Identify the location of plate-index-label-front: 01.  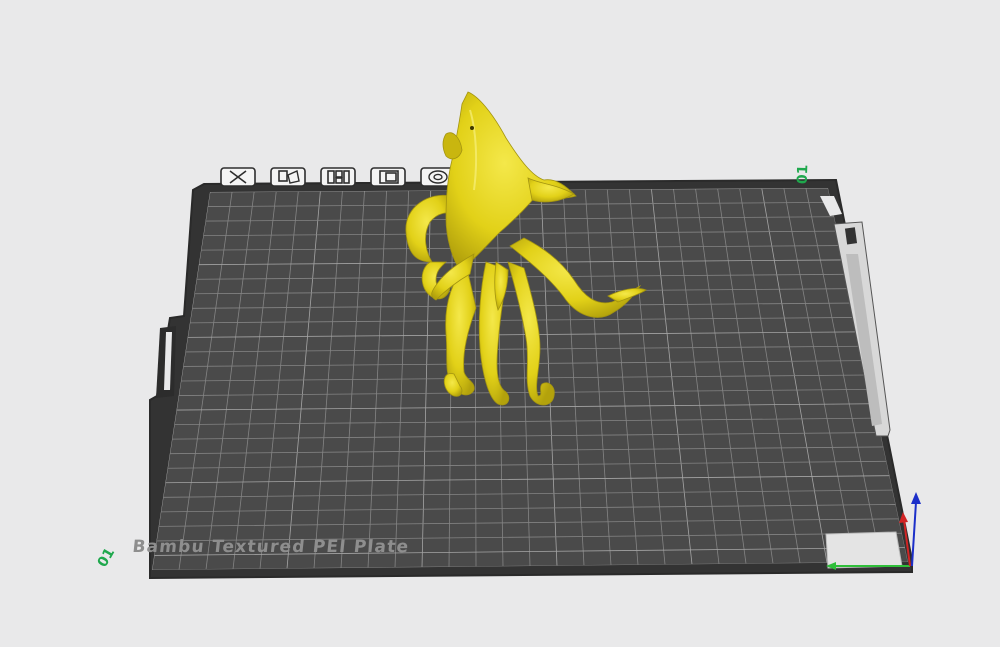
(107, 557).